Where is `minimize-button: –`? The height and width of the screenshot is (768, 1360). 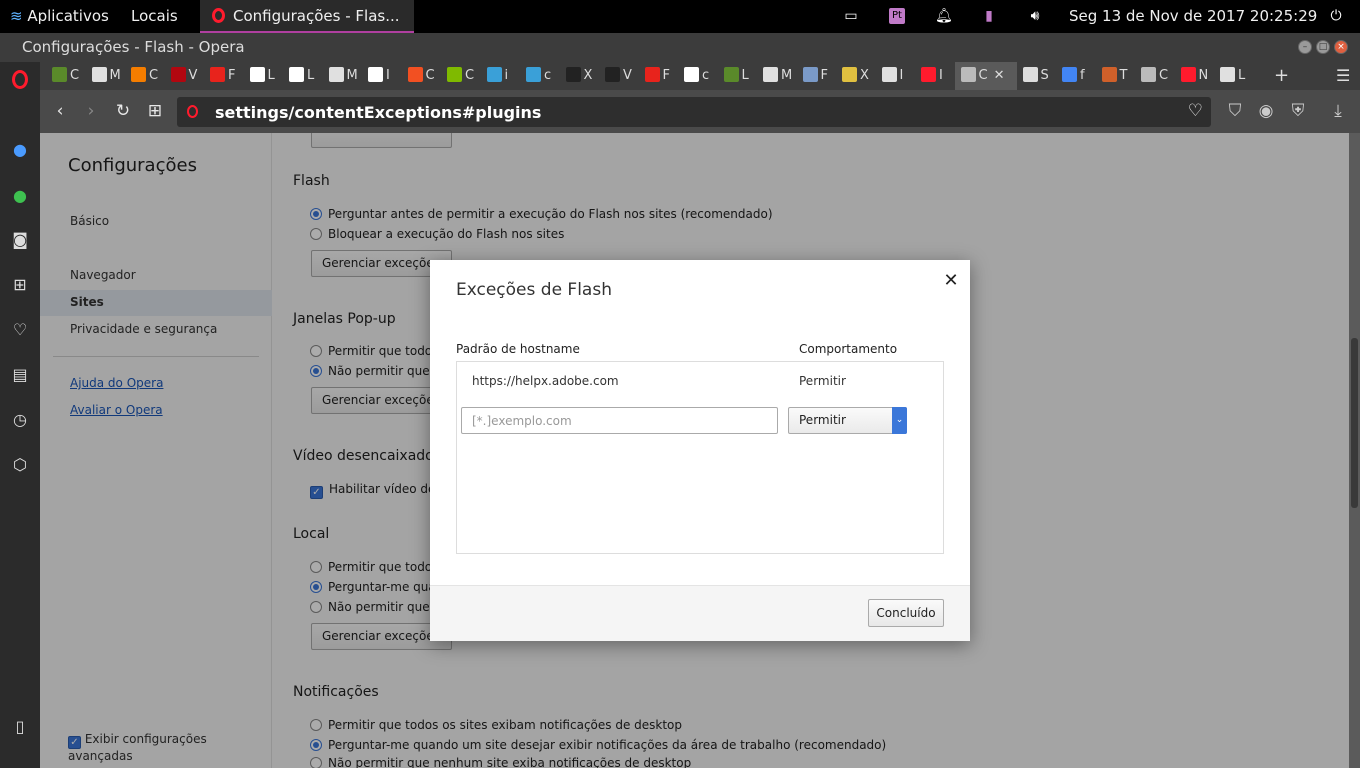
minimize-button: – is located at coordinates (1305, 47).